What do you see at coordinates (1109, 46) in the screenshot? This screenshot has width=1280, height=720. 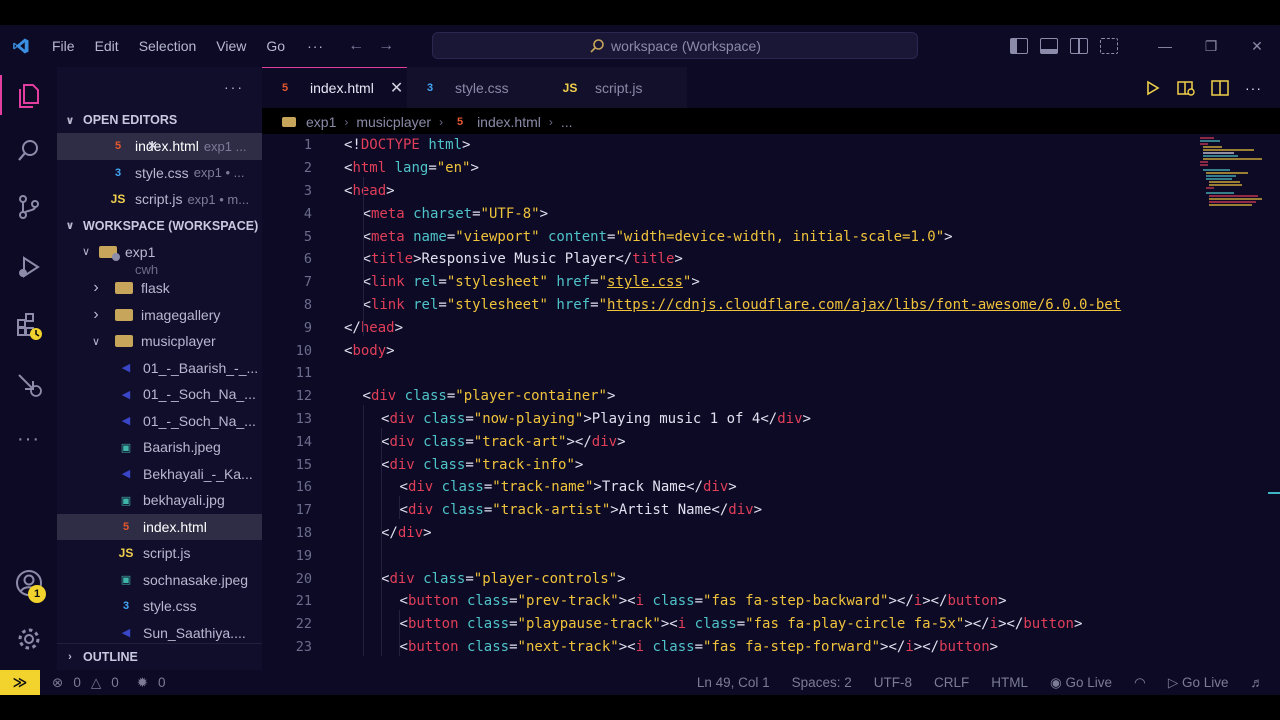 I see `customize-layout-icon` at bounding box center [1109, 46].